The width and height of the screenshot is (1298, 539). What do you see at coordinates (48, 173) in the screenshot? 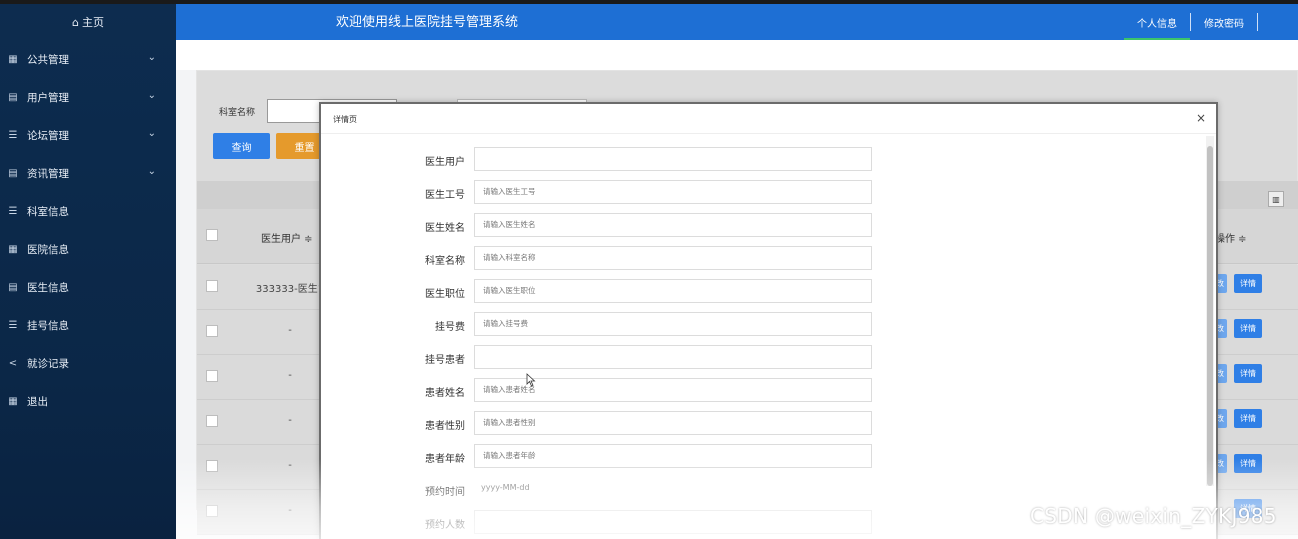
I see `sidebar-item-label: 资讯管理` at bounding box center [48, 173].